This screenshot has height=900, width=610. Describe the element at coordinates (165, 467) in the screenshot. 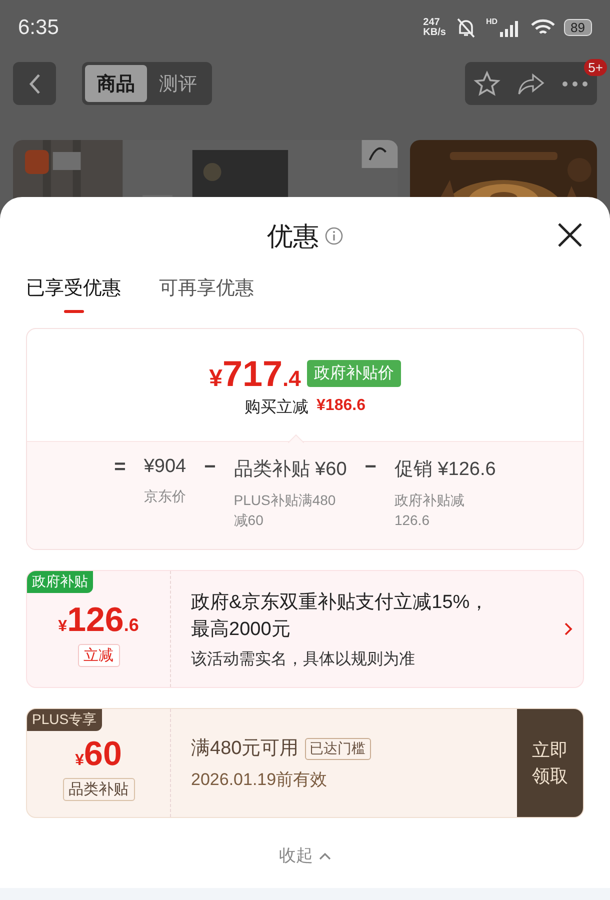

I see `breakdown-value: ¥904` at that location.